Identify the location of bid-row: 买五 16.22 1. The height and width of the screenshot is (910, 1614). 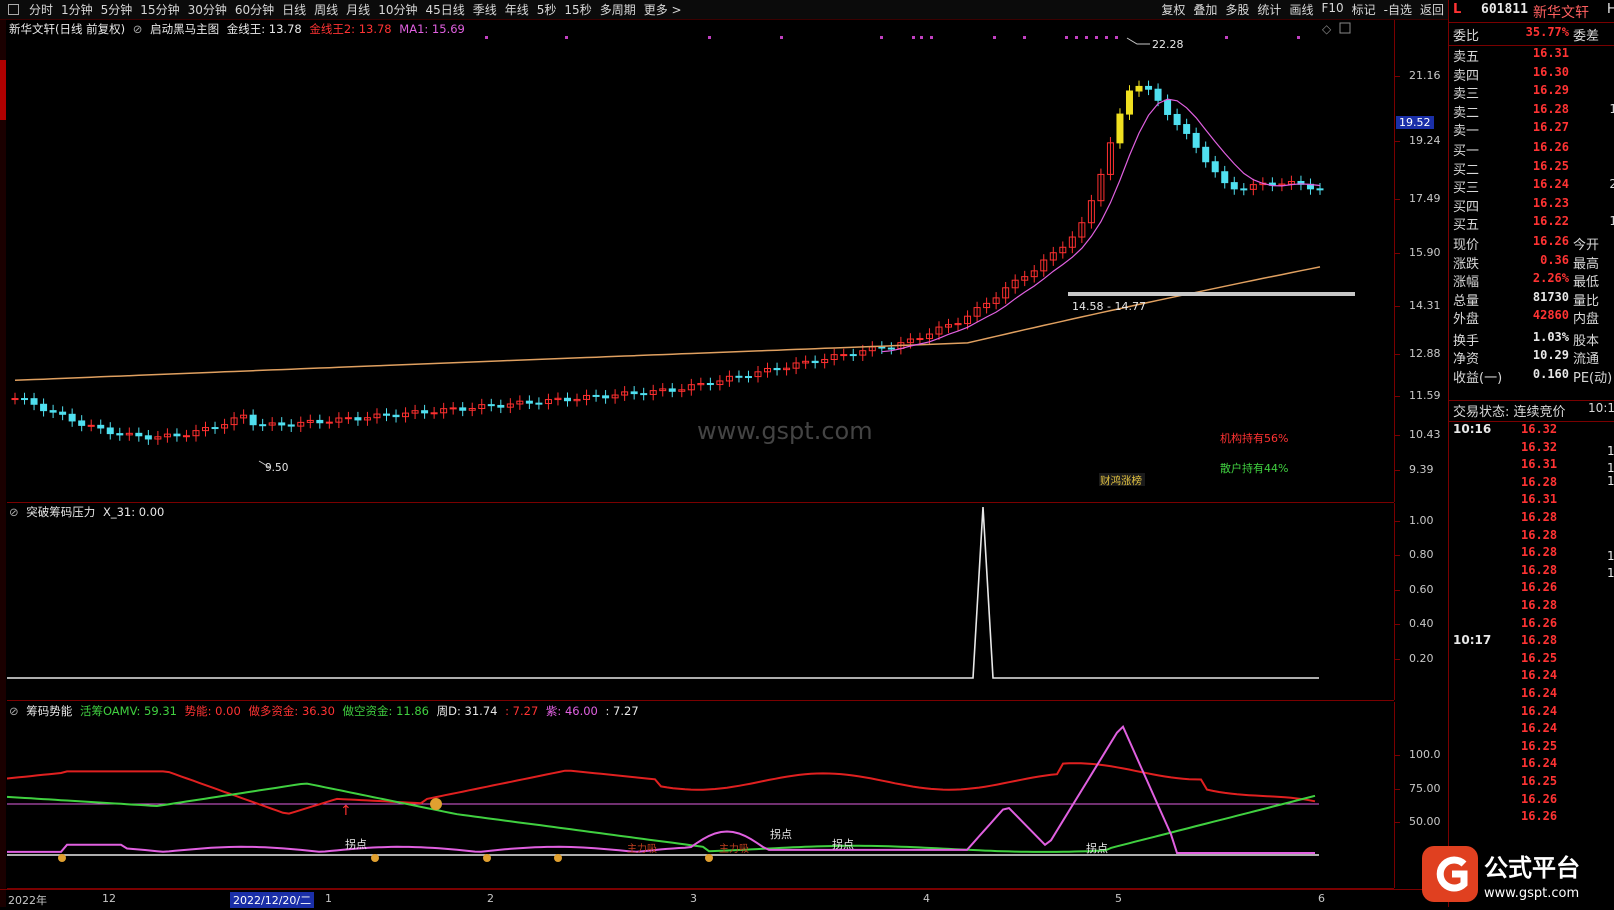
(1531, 223).